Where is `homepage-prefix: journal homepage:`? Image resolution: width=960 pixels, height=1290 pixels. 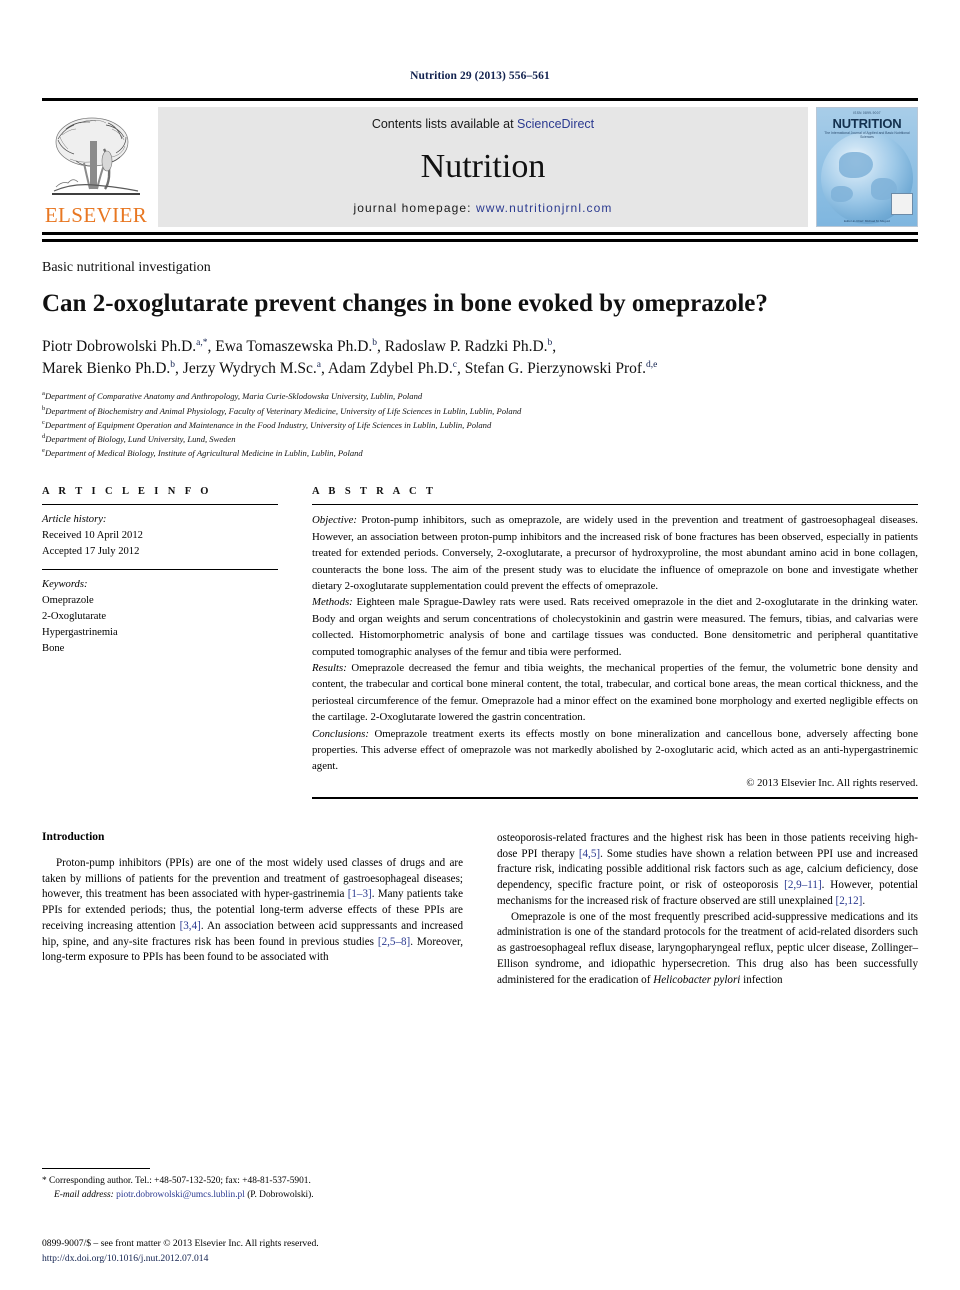 homepage-prefix: journal homepage: is located at coordinates (415, 208).